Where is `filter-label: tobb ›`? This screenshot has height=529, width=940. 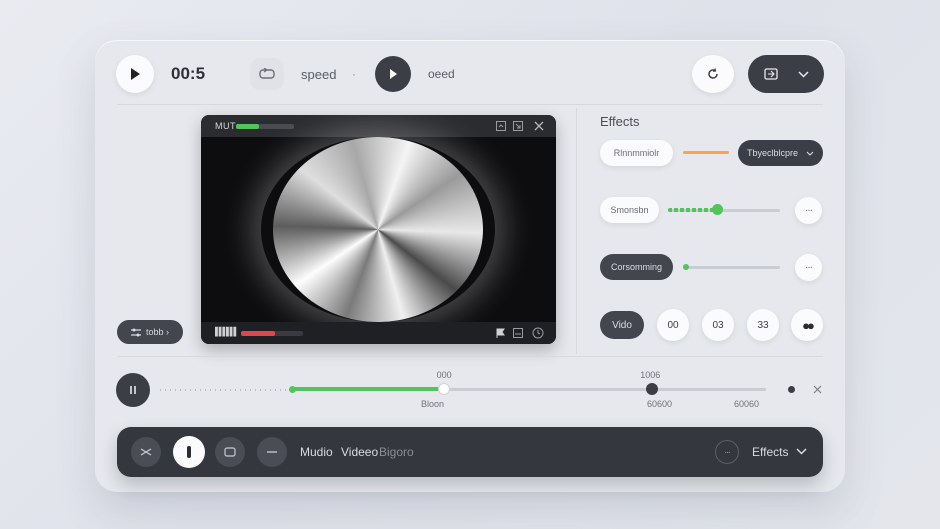 filter-label: tobb › is located at coordinates (157, 332).